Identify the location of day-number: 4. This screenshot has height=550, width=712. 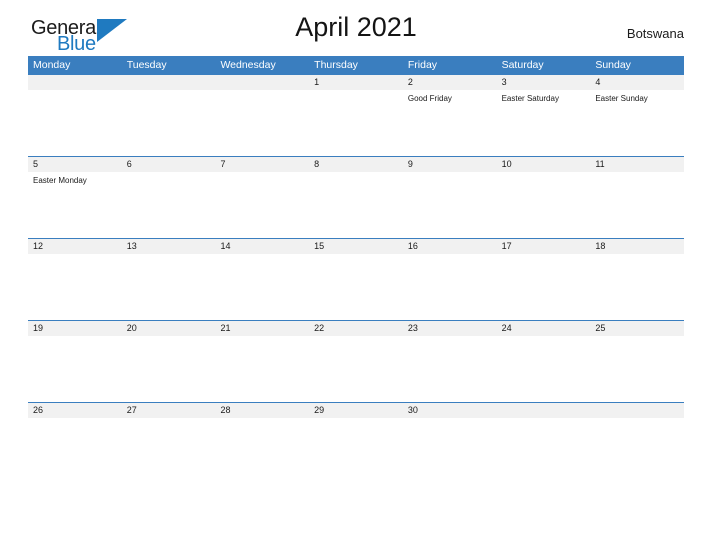
(637, 82).